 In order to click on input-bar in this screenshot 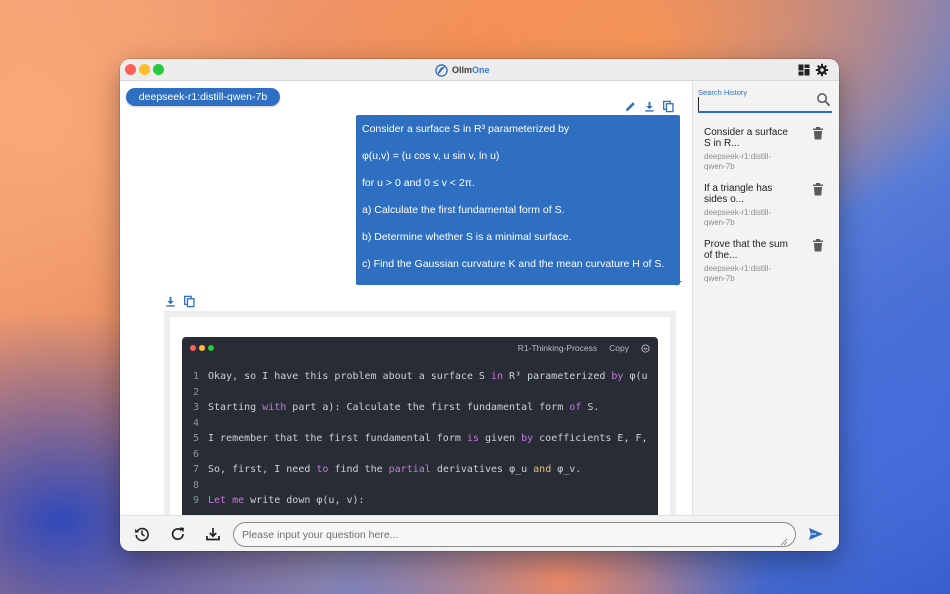, I will do `click(479, 533)`.